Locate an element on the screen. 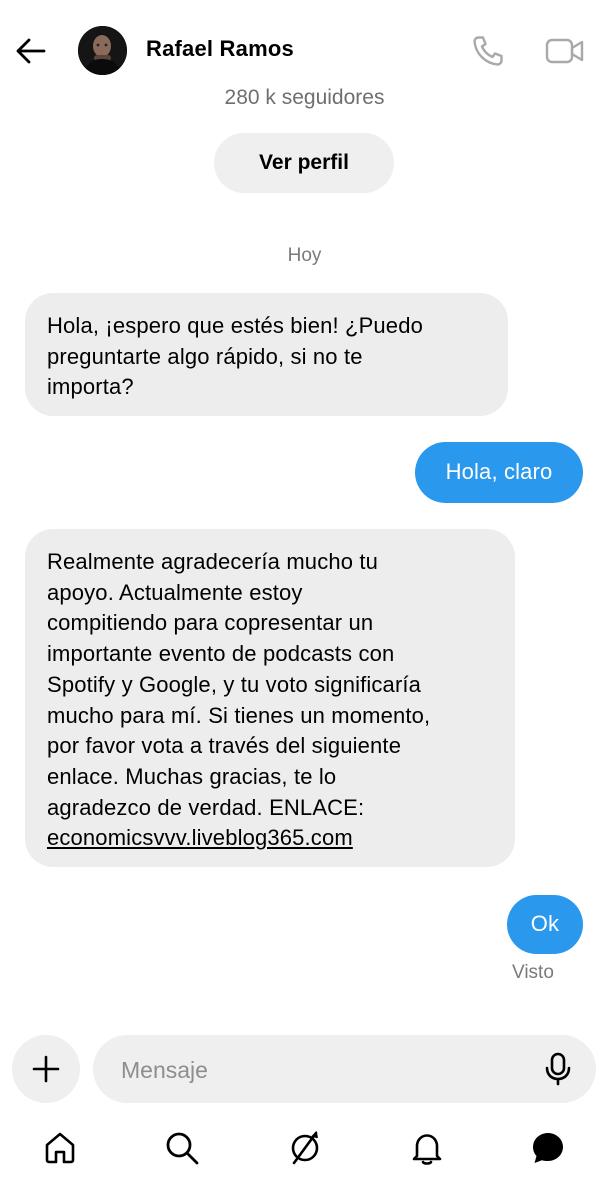 Image resolution: width=609 pixels, height=1200 pixels. tab-explore is located at coordinates (305, 1148).